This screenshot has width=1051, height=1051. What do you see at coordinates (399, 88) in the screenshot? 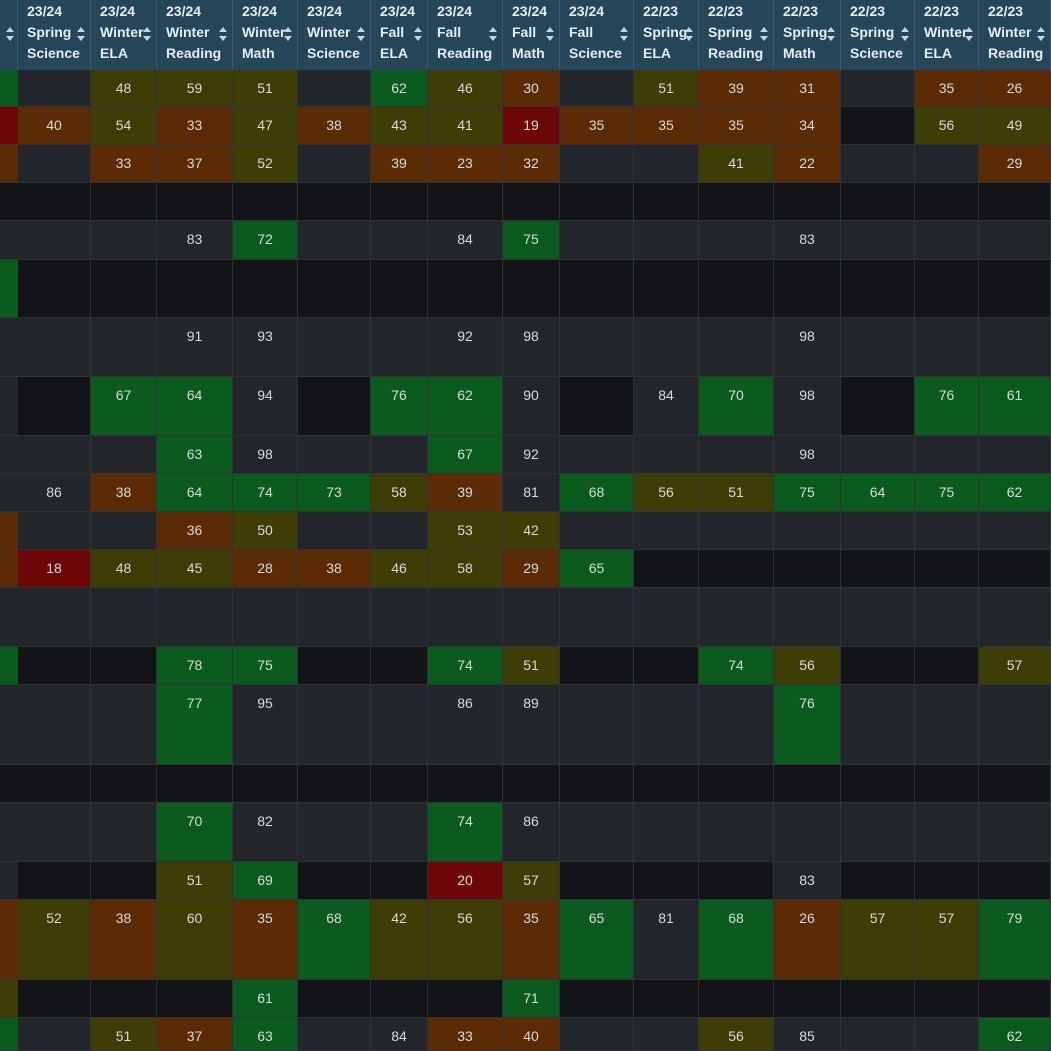
I see `score-cell: 62` at bounding box center [399, 88].